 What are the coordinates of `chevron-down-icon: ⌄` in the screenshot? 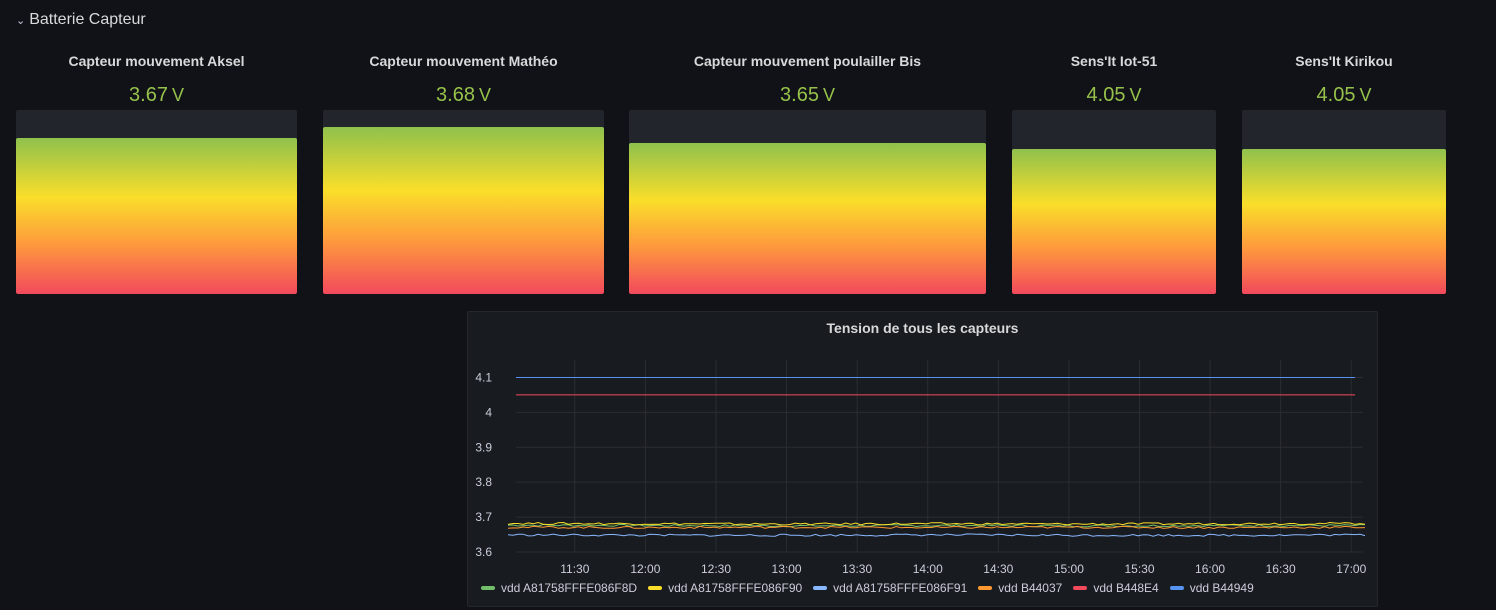 It's located at (21, 20).